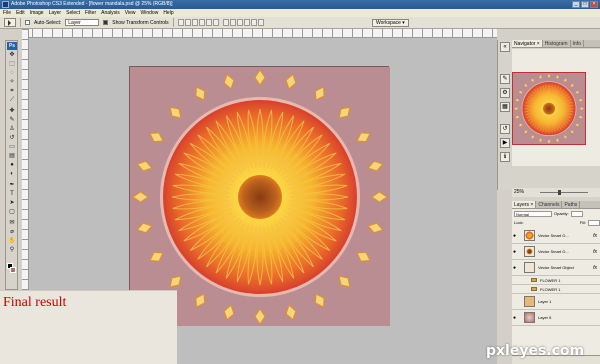 The image size is (600, 364). I want to click on close-button: ×, so click(594, 4).